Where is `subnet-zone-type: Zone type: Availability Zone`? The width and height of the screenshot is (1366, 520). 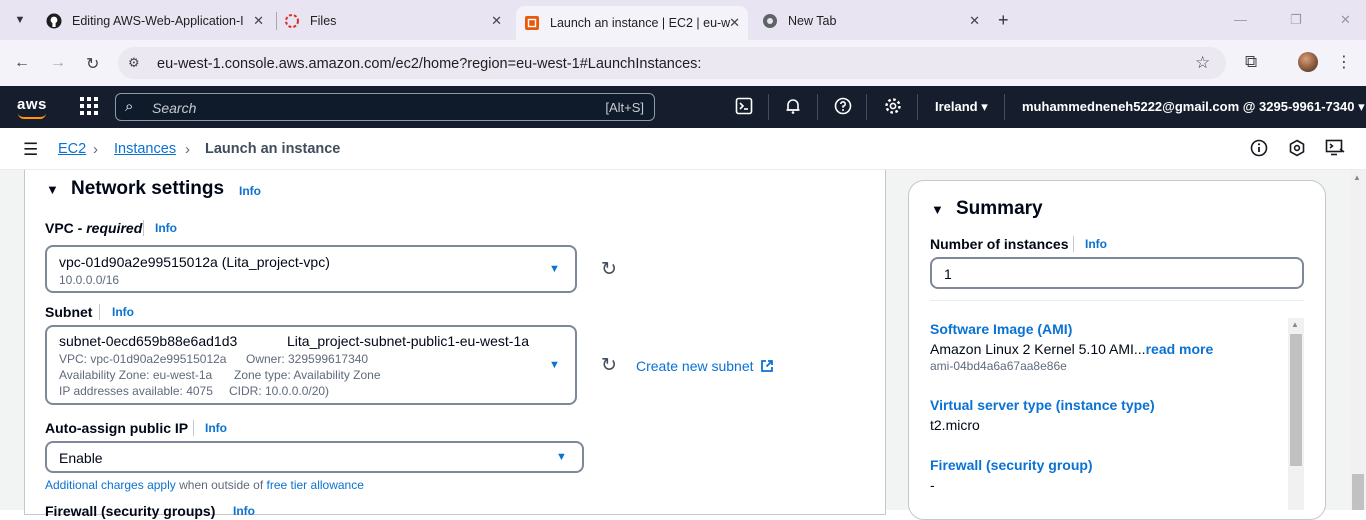
subnet-zone-type: Zone type: Availability Zone is located at coordinates (307, 375).